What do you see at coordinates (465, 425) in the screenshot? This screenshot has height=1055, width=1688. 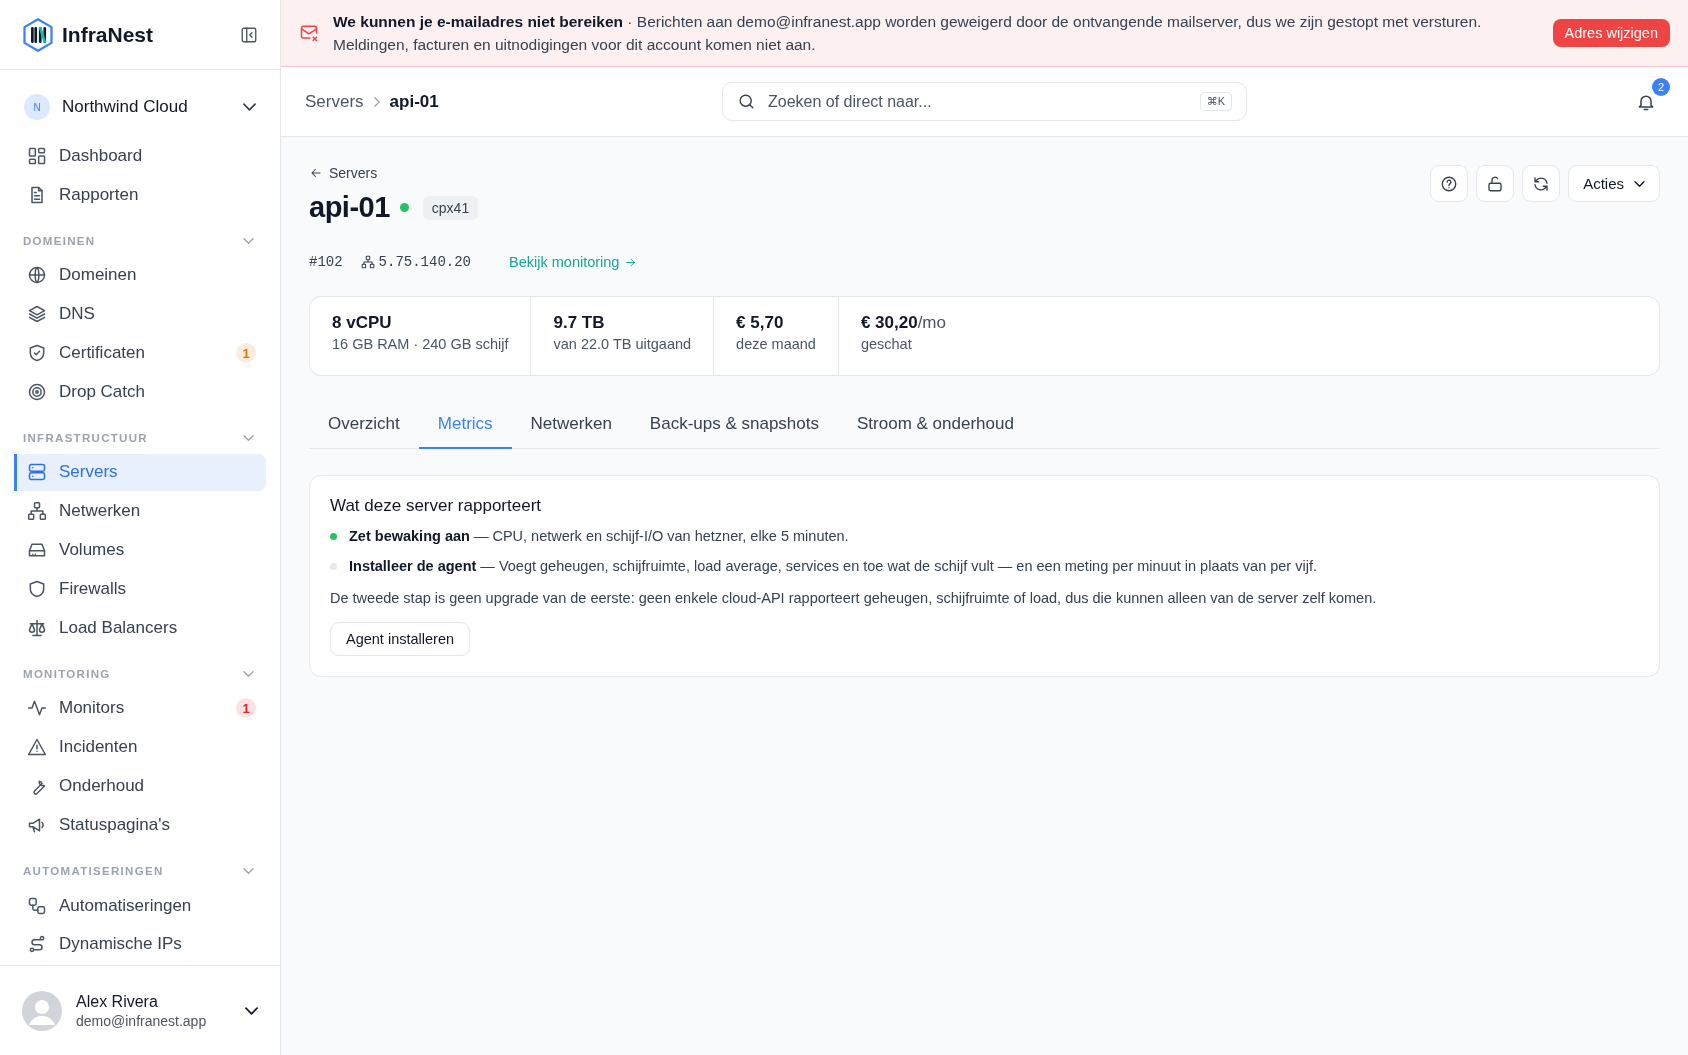 I see `tab: Metrics` at bounding box center [465, 425].